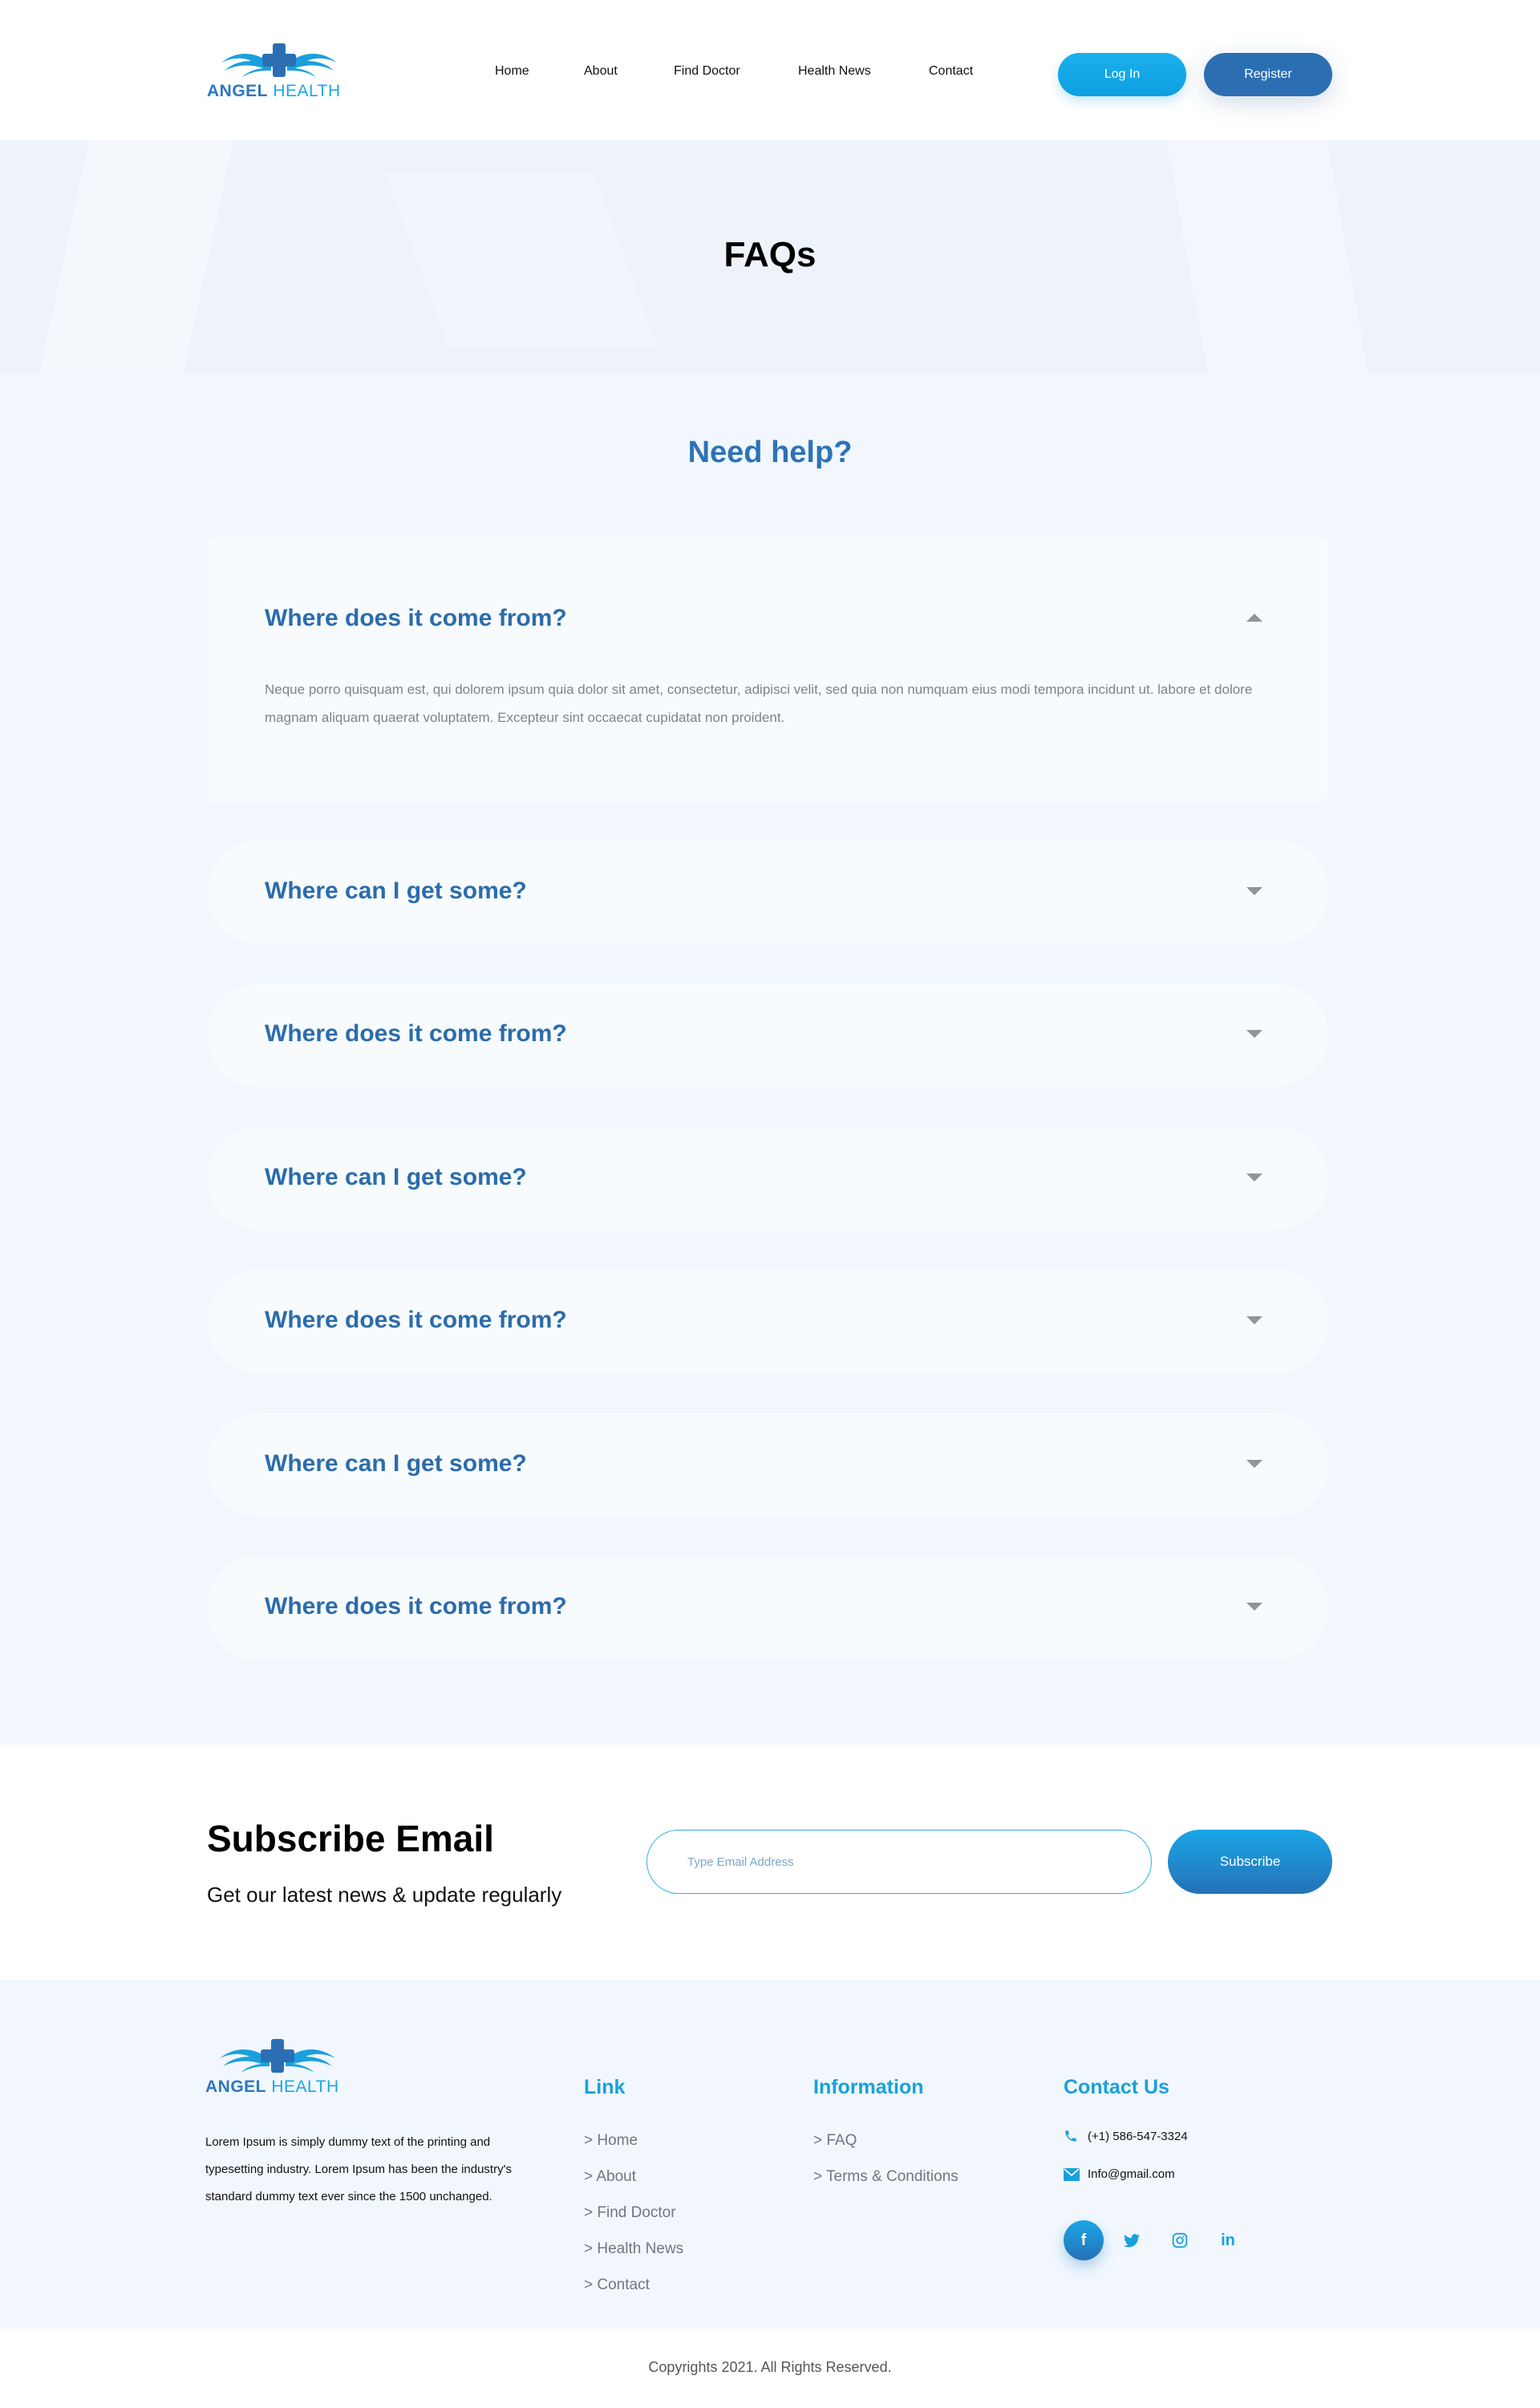 The image size is (1540, 2408). I want to click on footer-email: Info@gmail.com, so click(1119, 2174).